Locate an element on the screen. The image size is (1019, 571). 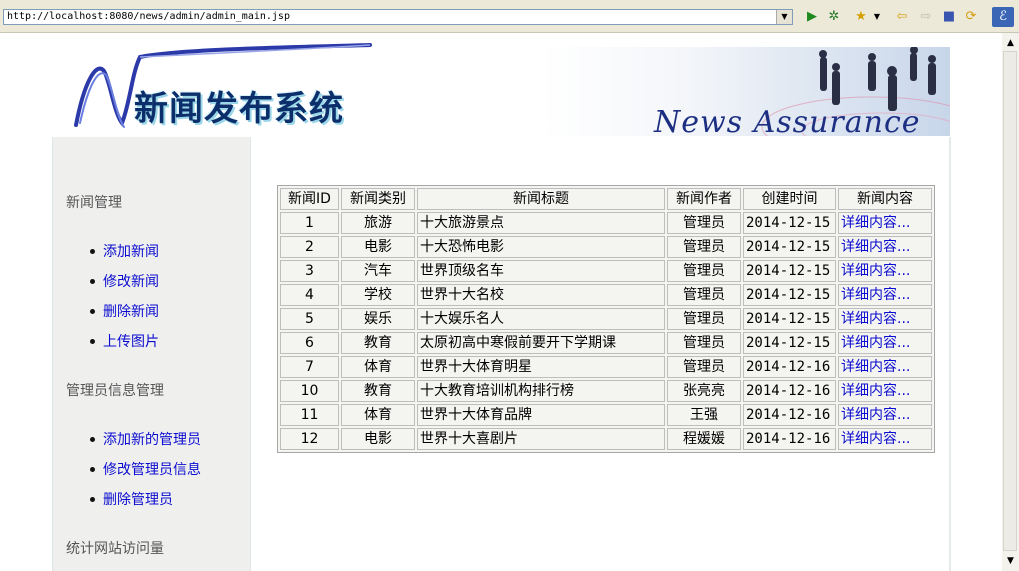
col-header-id: 新闻ID is located at coordinates (309, 199).